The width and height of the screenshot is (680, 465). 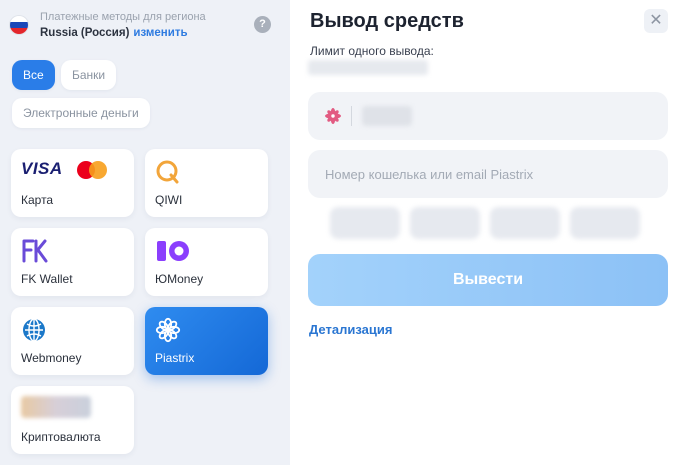 I want to click on amount-field, so click(x=488, y=116).